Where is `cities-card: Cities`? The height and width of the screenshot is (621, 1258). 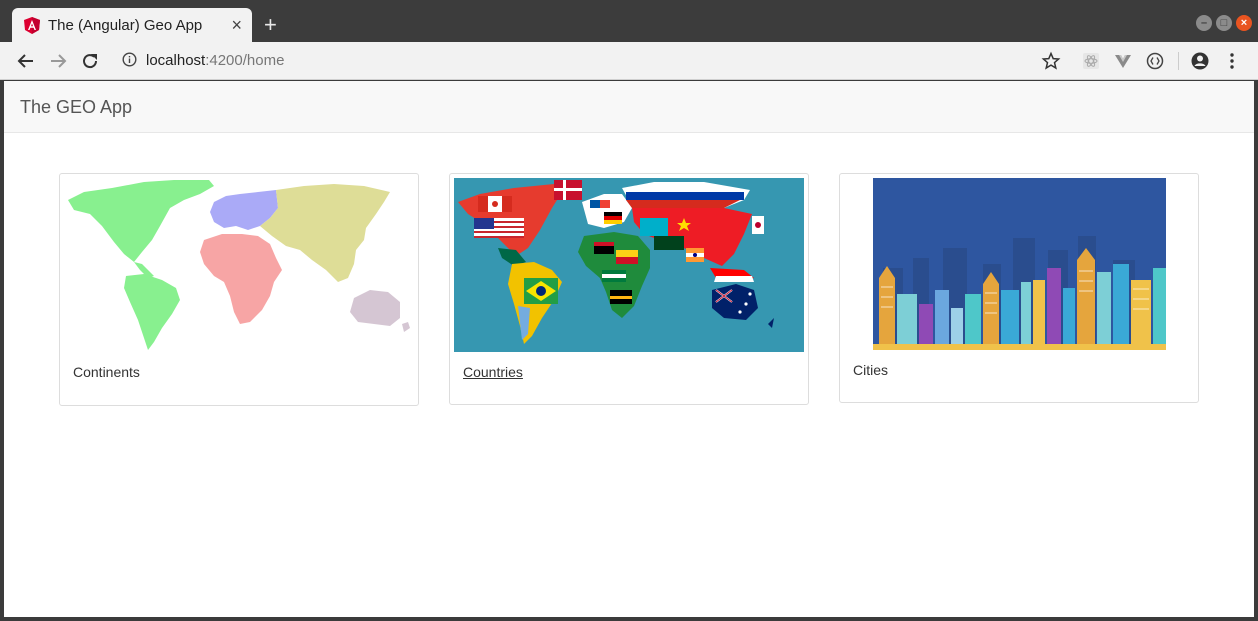 cities-card: Cities is located at coordinates (1019, 288).